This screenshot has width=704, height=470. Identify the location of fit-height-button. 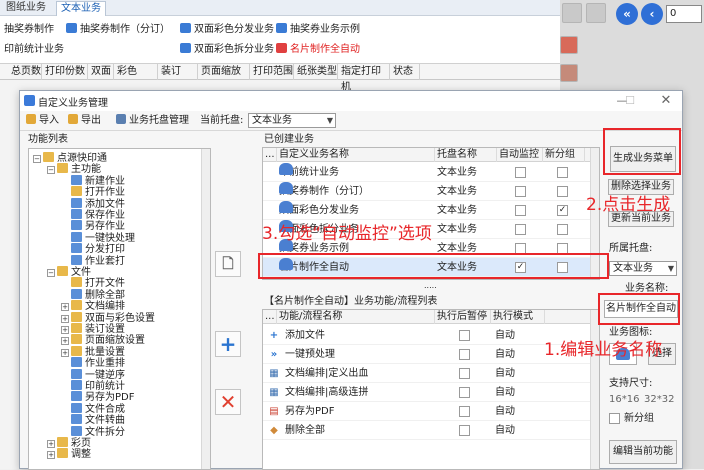
(596, 13).